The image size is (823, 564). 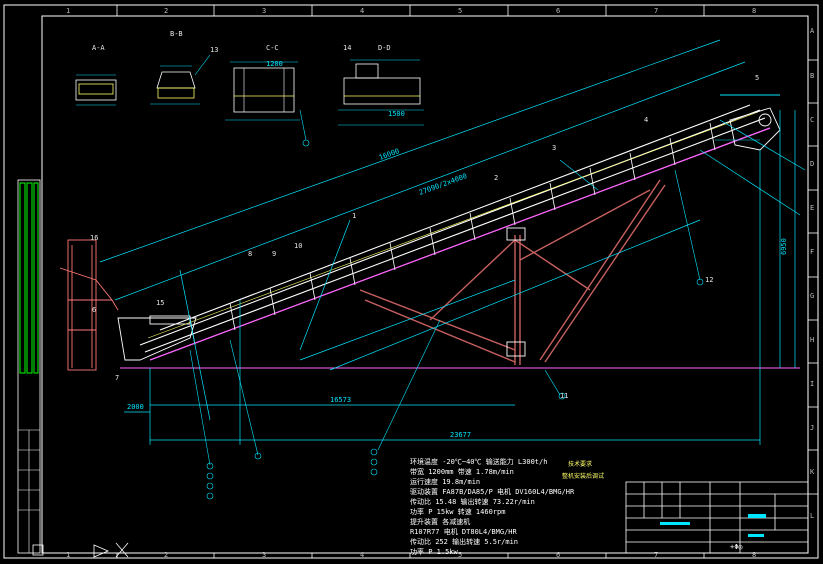 I want to click on callout-8: 8, so click(x=250, y=254).